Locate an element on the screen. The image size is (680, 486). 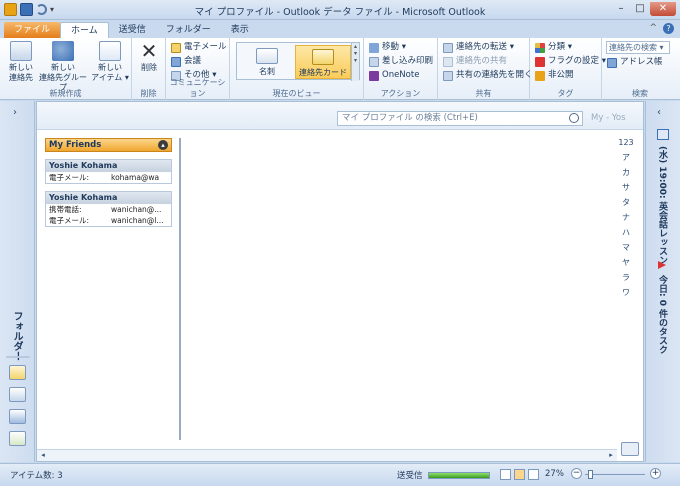
index-ra: ラ is located at coordinates (626, 277).